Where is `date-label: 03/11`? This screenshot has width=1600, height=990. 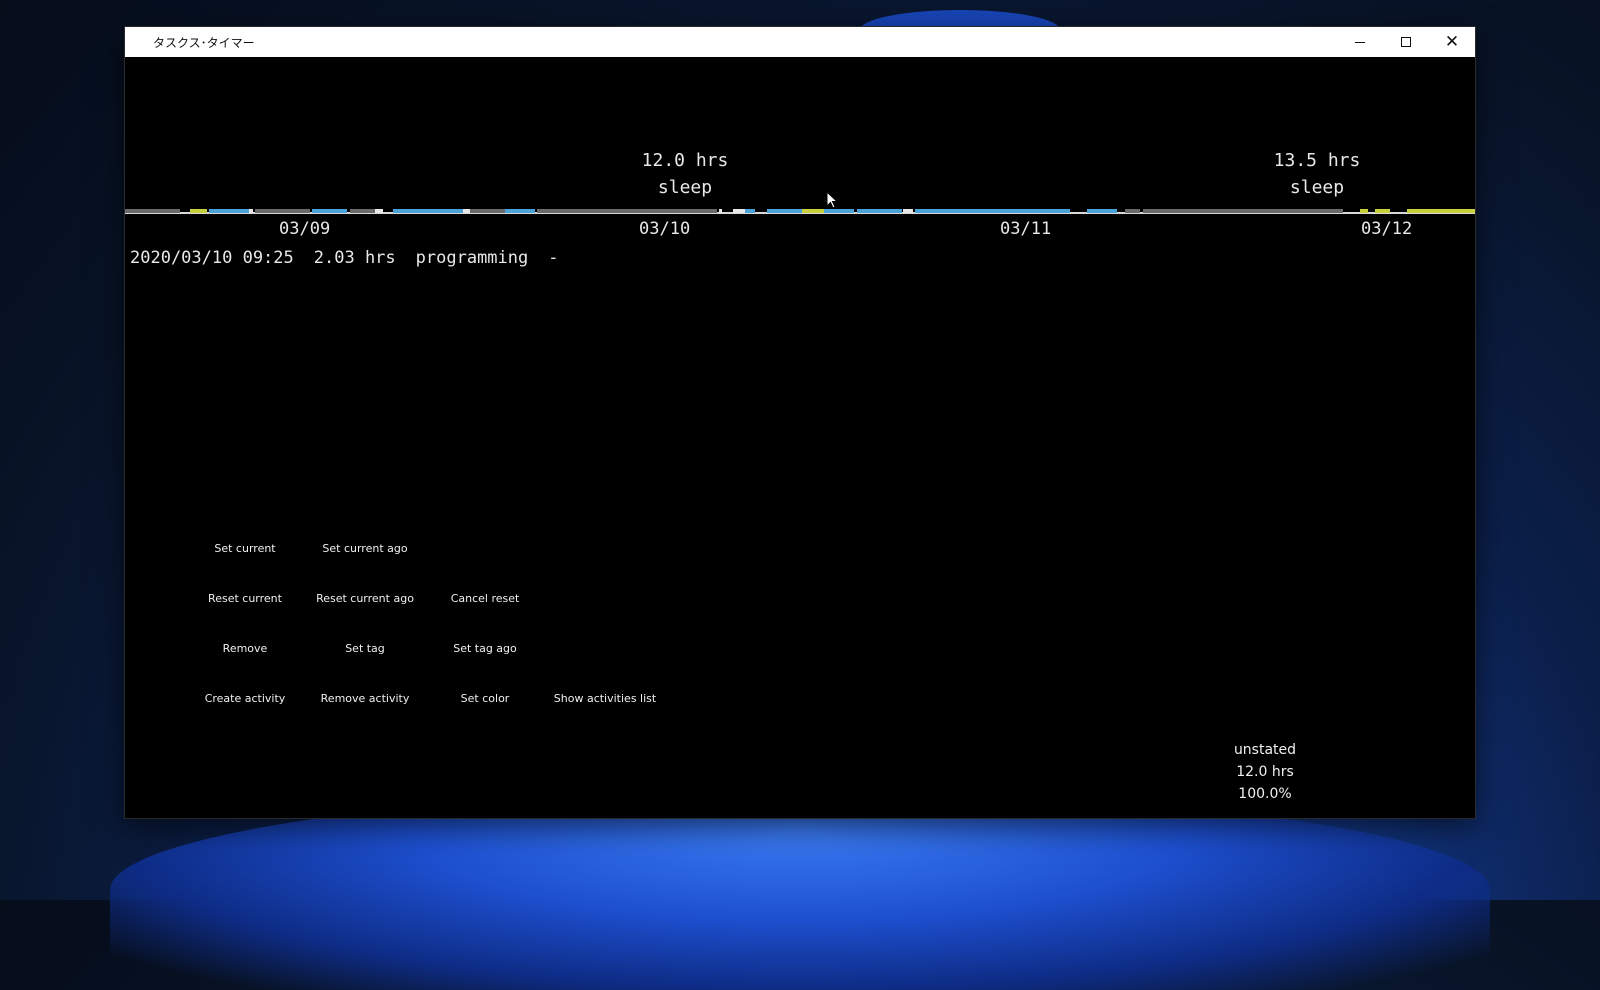
date-label: 03/11 is located at coordinates (1026, 229).